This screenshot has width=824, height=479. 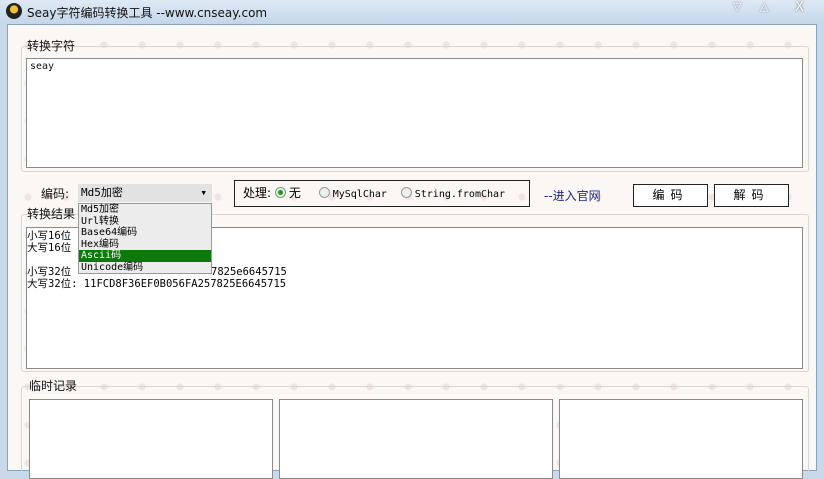 I want to click on result-line: 小写32位 7825e6645715, so click(x=157, y=272).